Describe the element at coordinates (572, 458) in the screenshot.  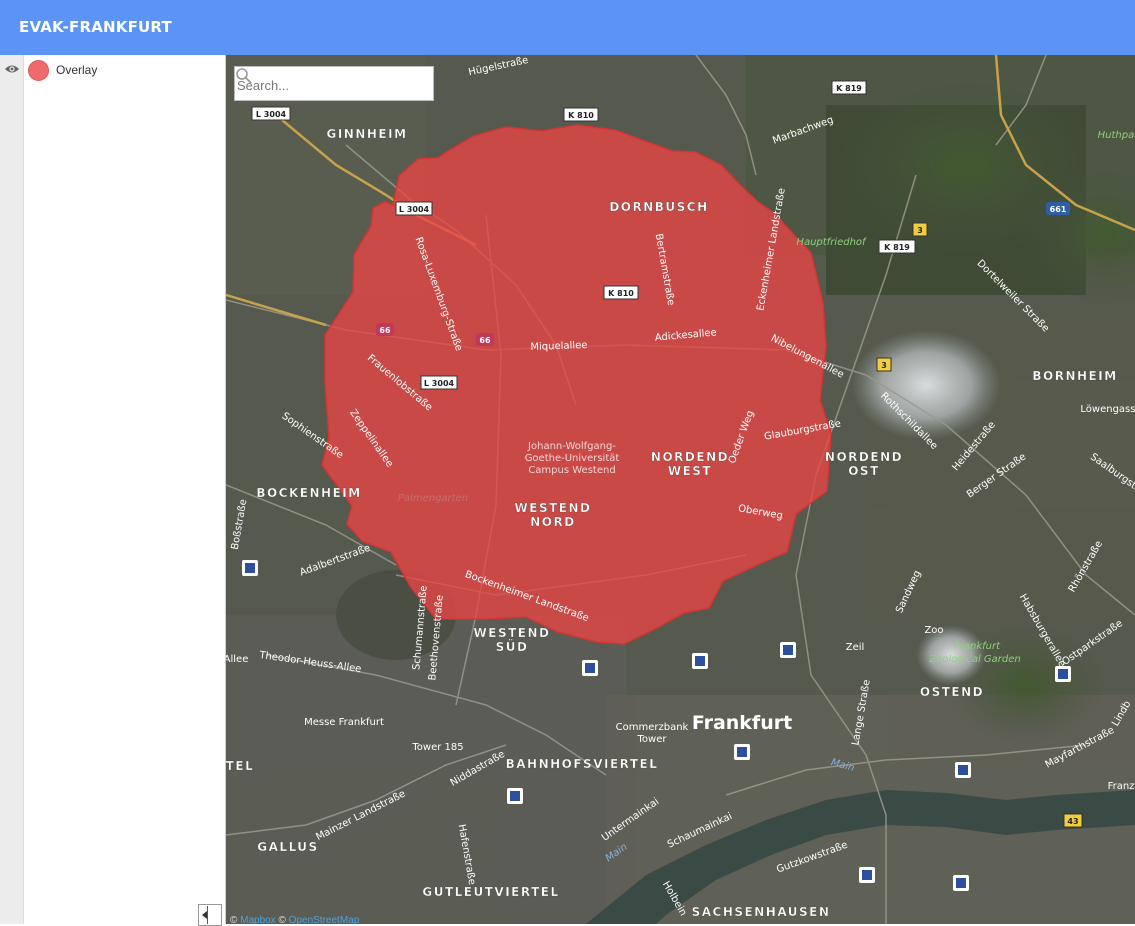
I see `poi-label: Goethe-Universität` at that location.